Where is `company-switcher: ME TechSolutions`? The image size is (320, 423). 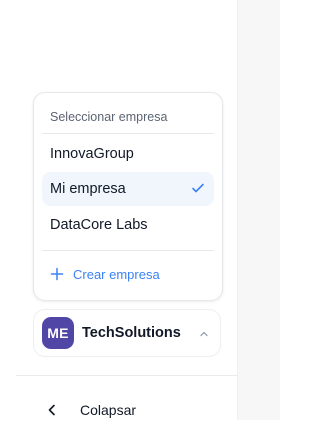
company-switcher: ME TechSolutions is located at coordinates (127, 333).